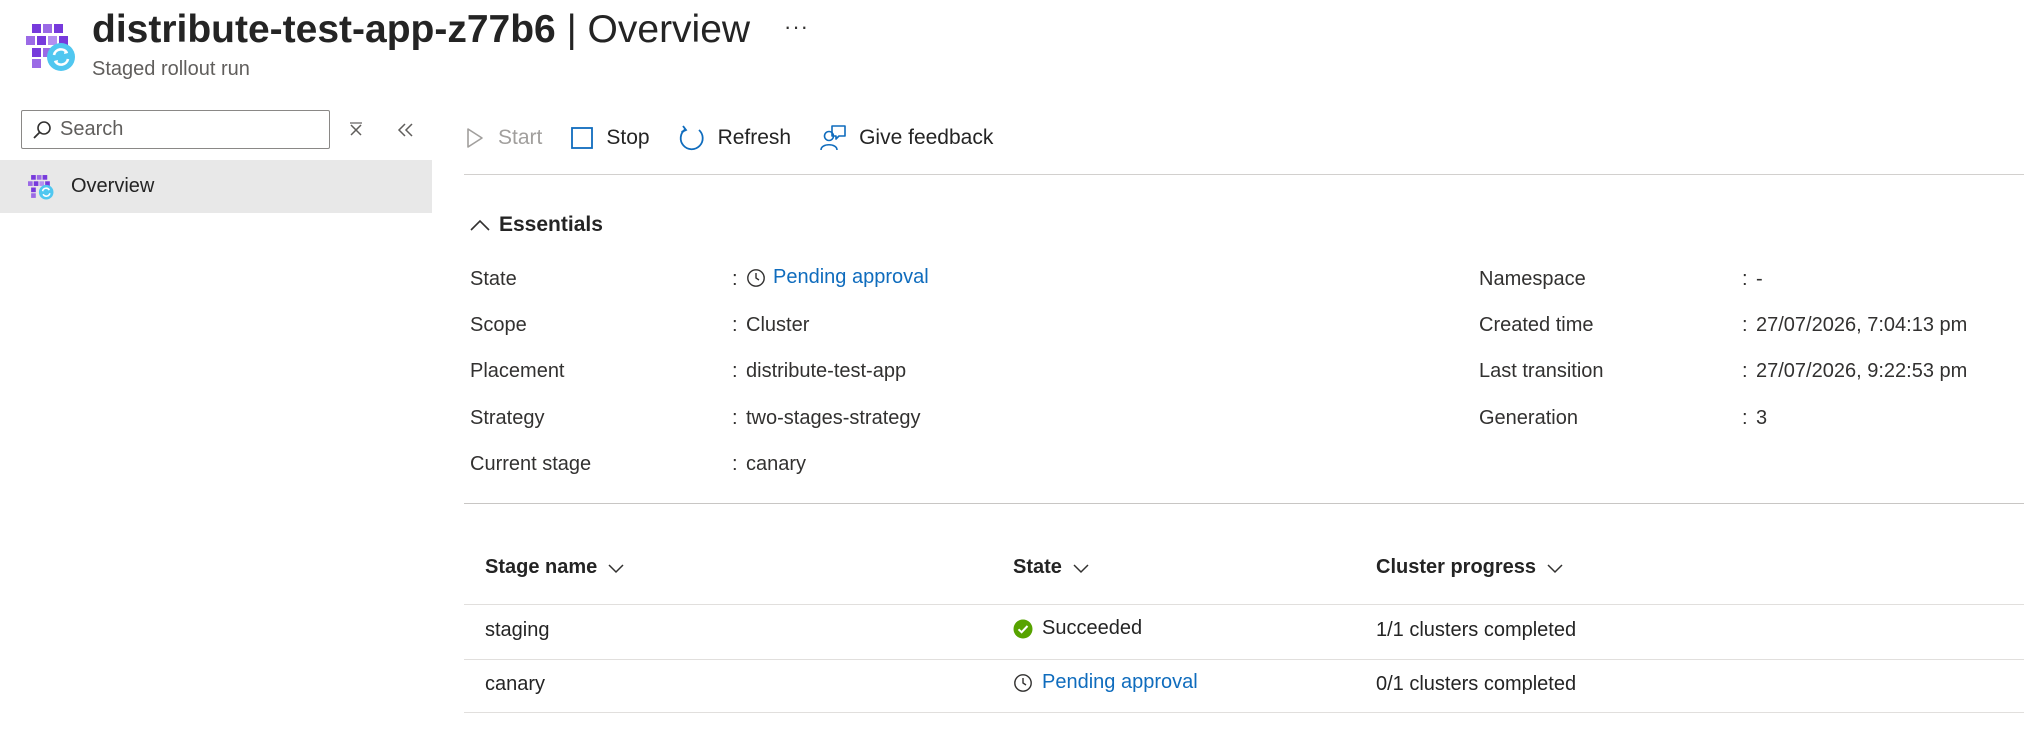  I want to click on sidebar-search, so click(175, 129).